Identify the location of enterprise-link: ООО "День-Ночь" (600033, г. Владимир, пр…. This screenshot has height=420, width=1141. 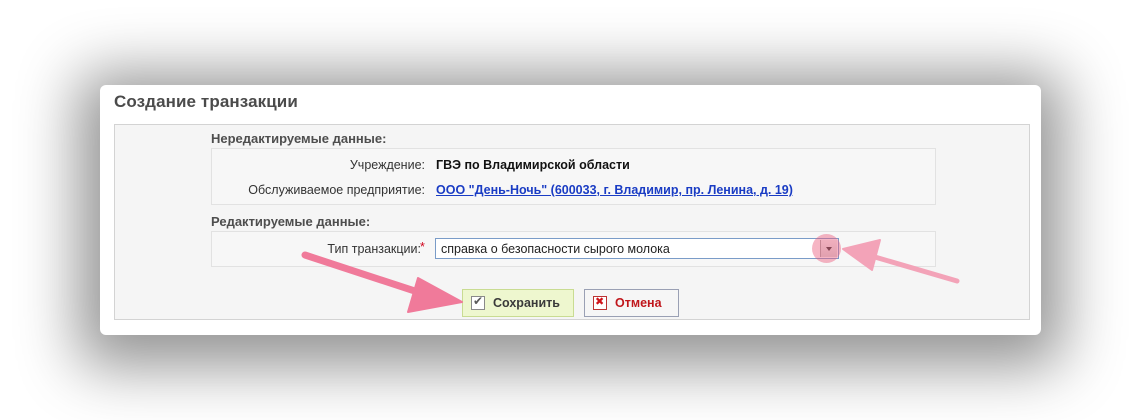
(614, 190).